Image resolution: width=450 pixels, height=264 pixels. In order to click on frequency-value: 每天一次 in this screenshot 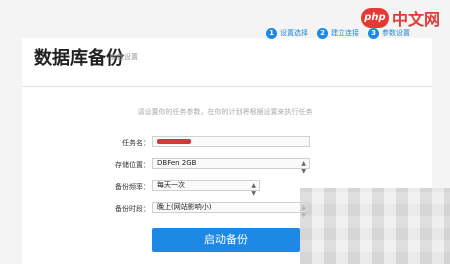, I will do `click(171, 185)`.